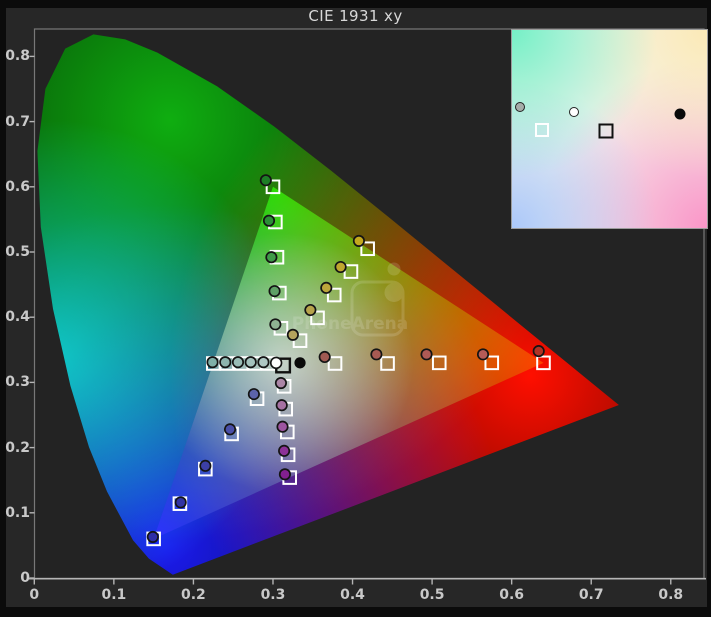  I want to click on green-sweep-measured-20%, so click(275, 324).